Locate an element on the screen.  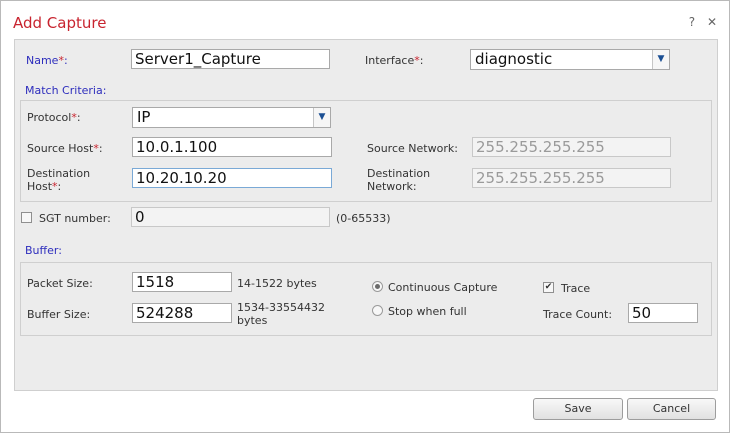
source-network-input: 255.255.255.255 is located at coordinates (571, 147).